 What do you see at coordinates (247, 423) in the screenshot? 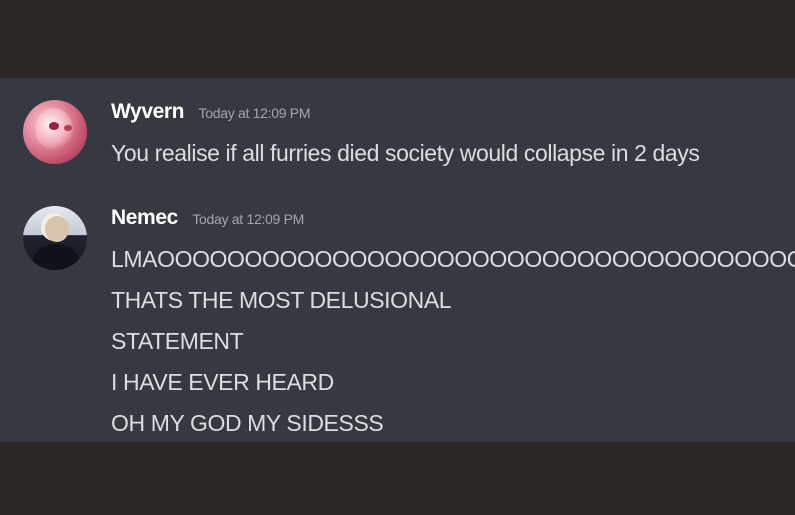
I see `message-text: OH MY GOD MY SIDESSS` at bounding box center [247, 423].